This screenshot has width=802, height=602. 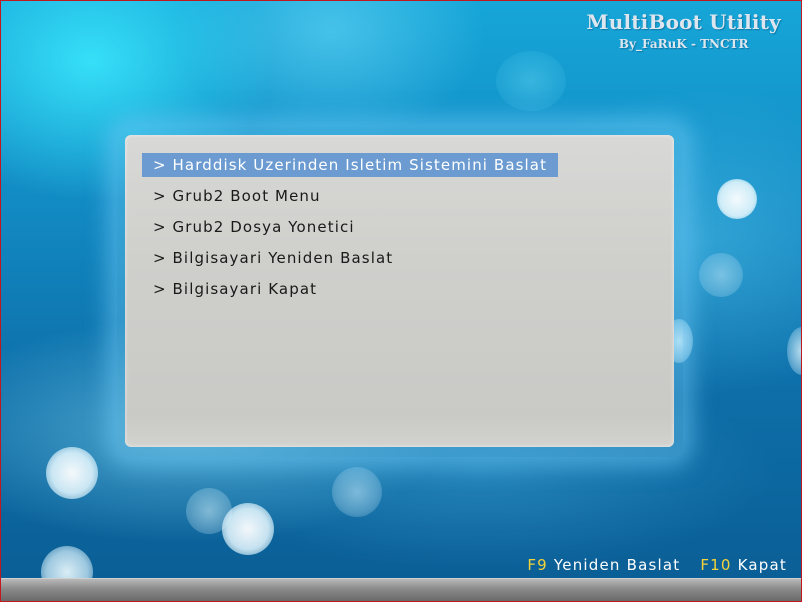 I want to click on hotkey-bar: F9 Yeniden Baslat F10 Kapat, so click(x=650, y=565).